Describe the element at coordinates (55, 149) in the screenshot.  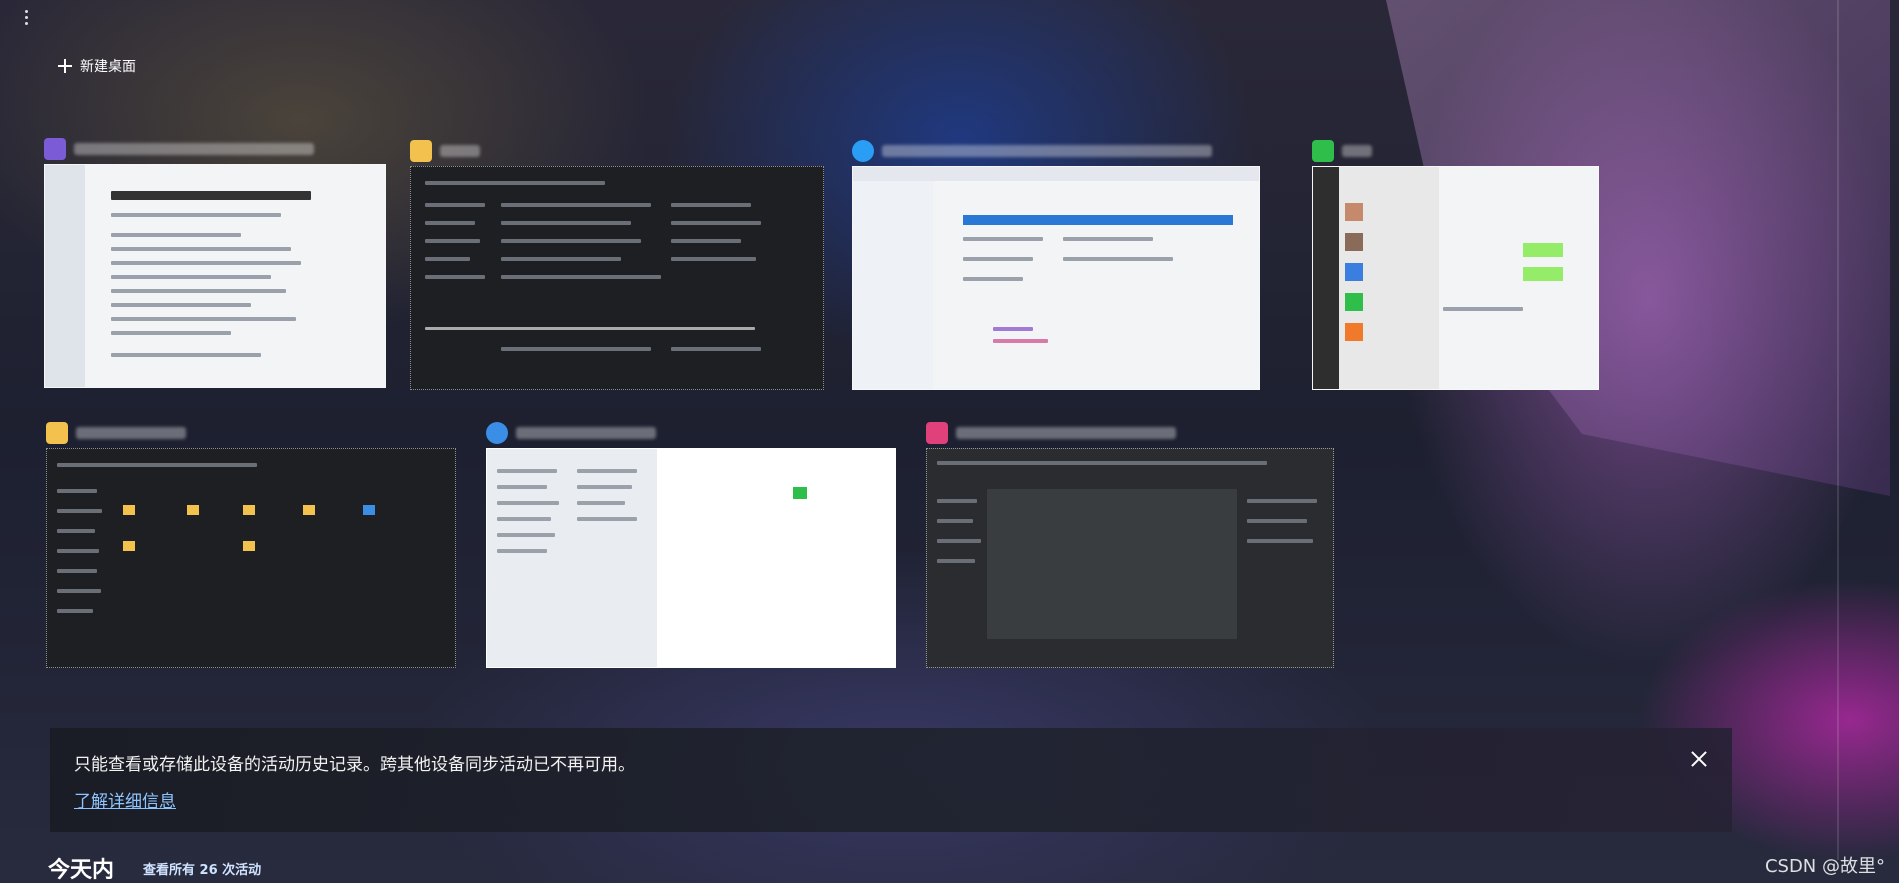
I see `document-app-icon` at that location.